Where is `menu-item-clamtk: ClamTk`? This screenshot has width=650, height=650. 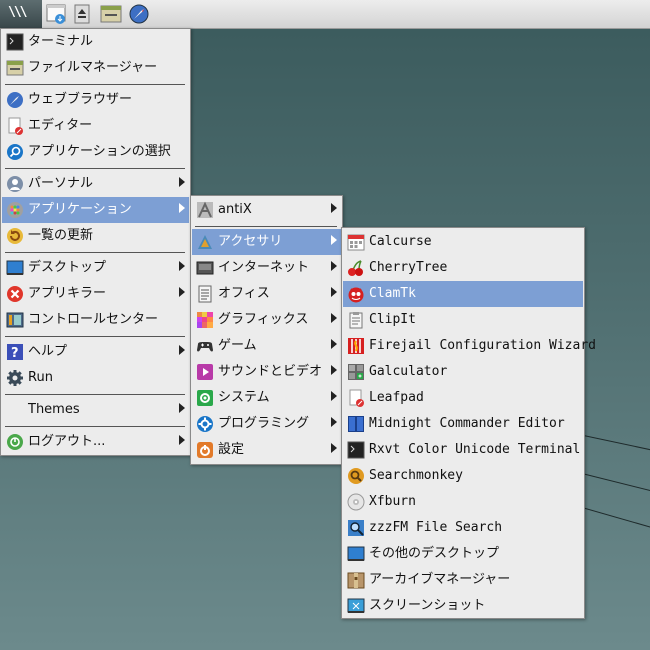 menu-item-clamtk: ClamTk is located at coordinates (463, 294).